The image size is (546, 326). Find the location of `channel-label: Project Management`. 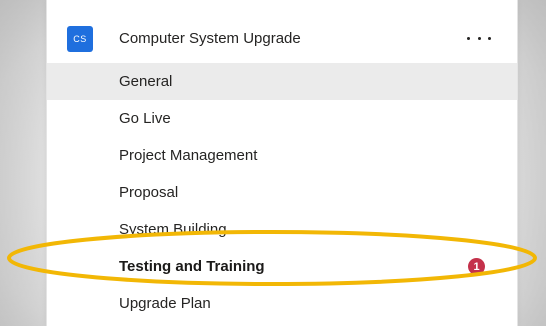

channel-label: Project Management is located at coordinates (188, 155).